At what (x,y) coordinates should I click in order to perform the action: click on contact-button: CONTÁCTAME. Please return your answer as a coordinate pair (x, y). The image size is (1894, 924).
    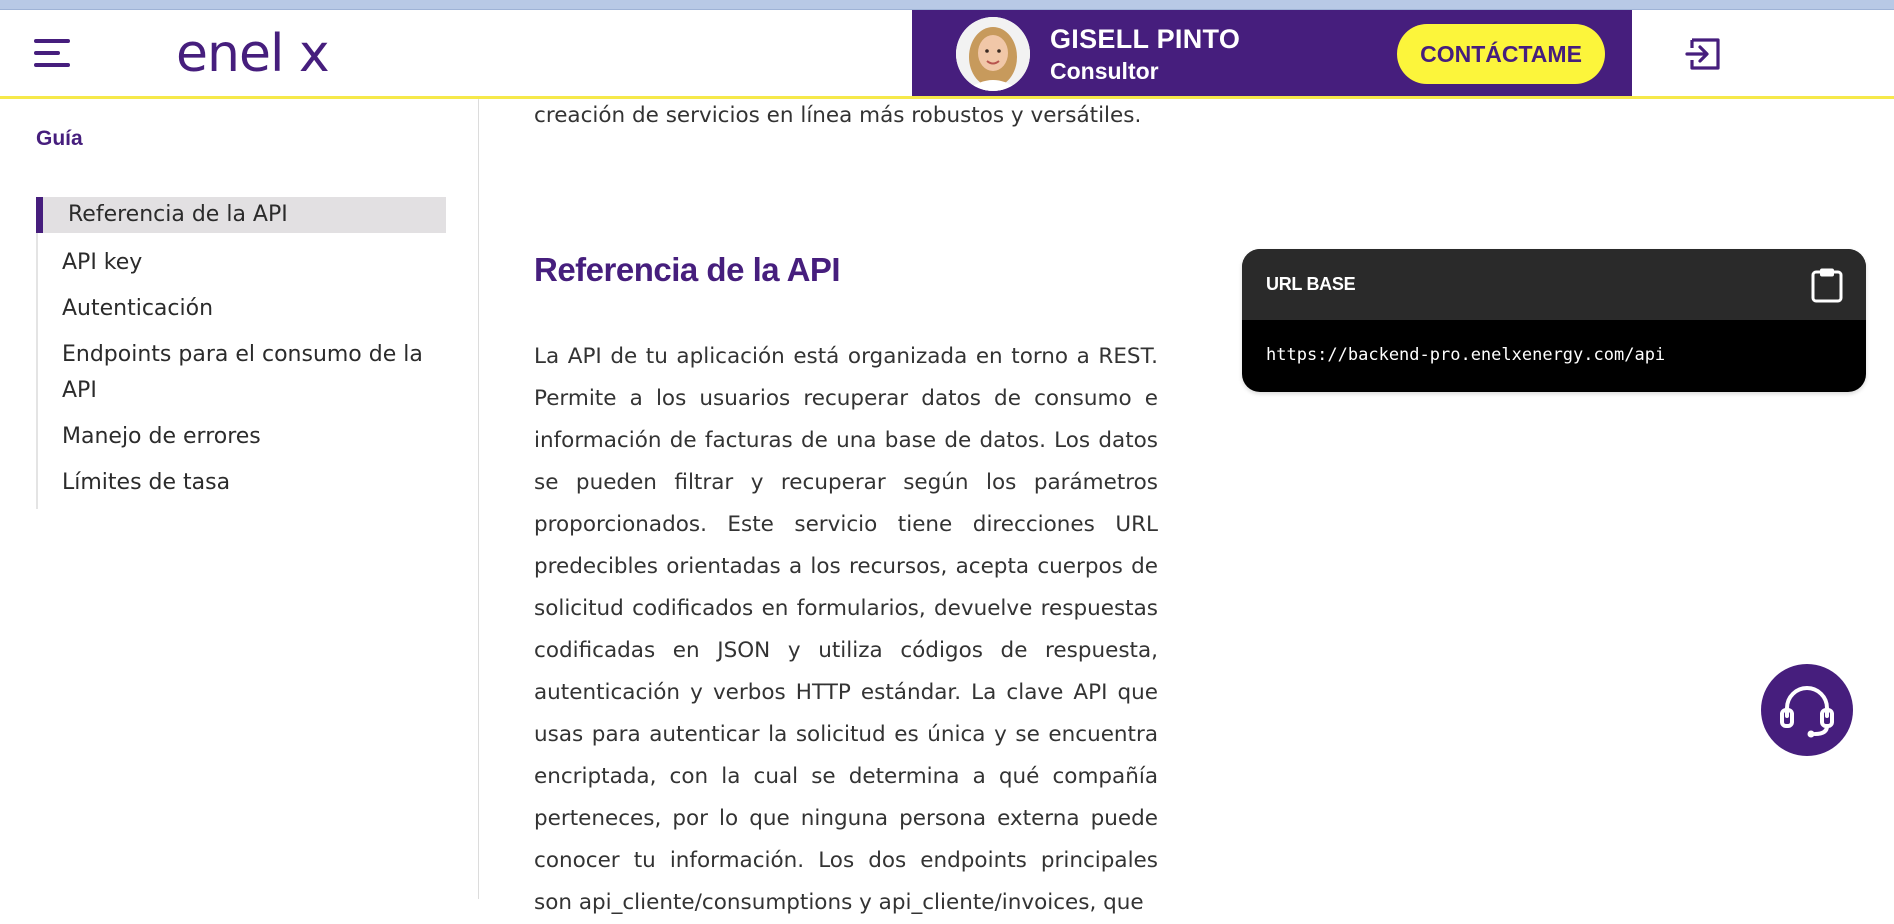
    Looking at the image, I should click on (1501, 54).